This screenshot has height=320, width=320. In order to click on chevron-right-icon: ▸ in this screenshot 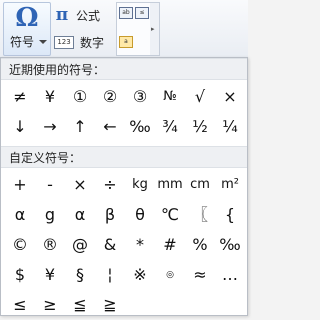, I will do `click(153, 29)`.